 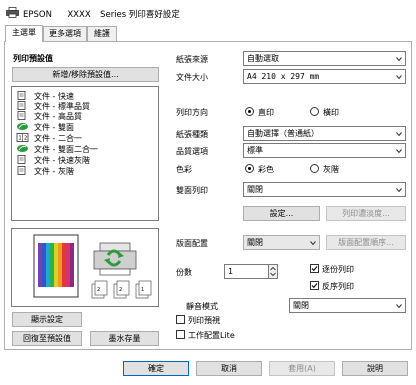 What do you see at coordinates (54, 171) in the screenshot?
I see `preset-label: 文件 - 灰階` at bounding box center [54, 171].